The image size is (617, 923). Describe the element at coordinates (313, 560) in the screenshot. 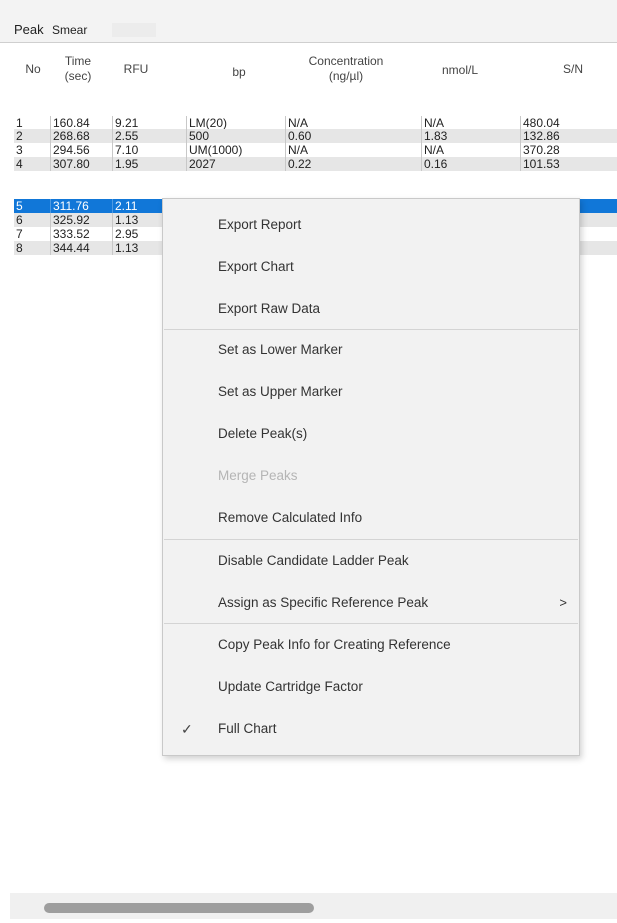

I see `menu-item-disable-candidate-ladder-peak: Disable Candidate Ladder Peak` at that location.